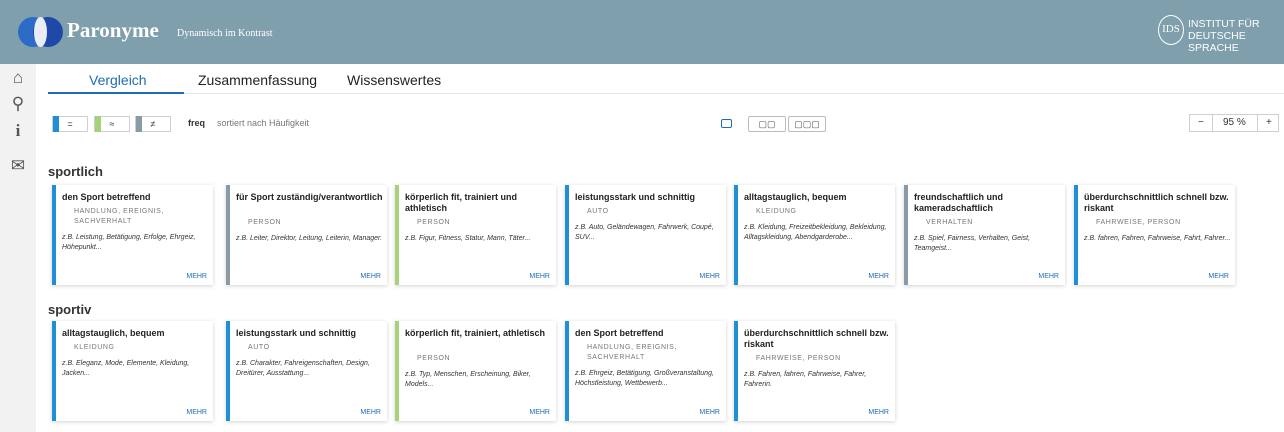  What do you see at coordinates (118, 80) in the screenshot?
I see `tab-vergleich: Vergleich` at bounding box center [118, 80].